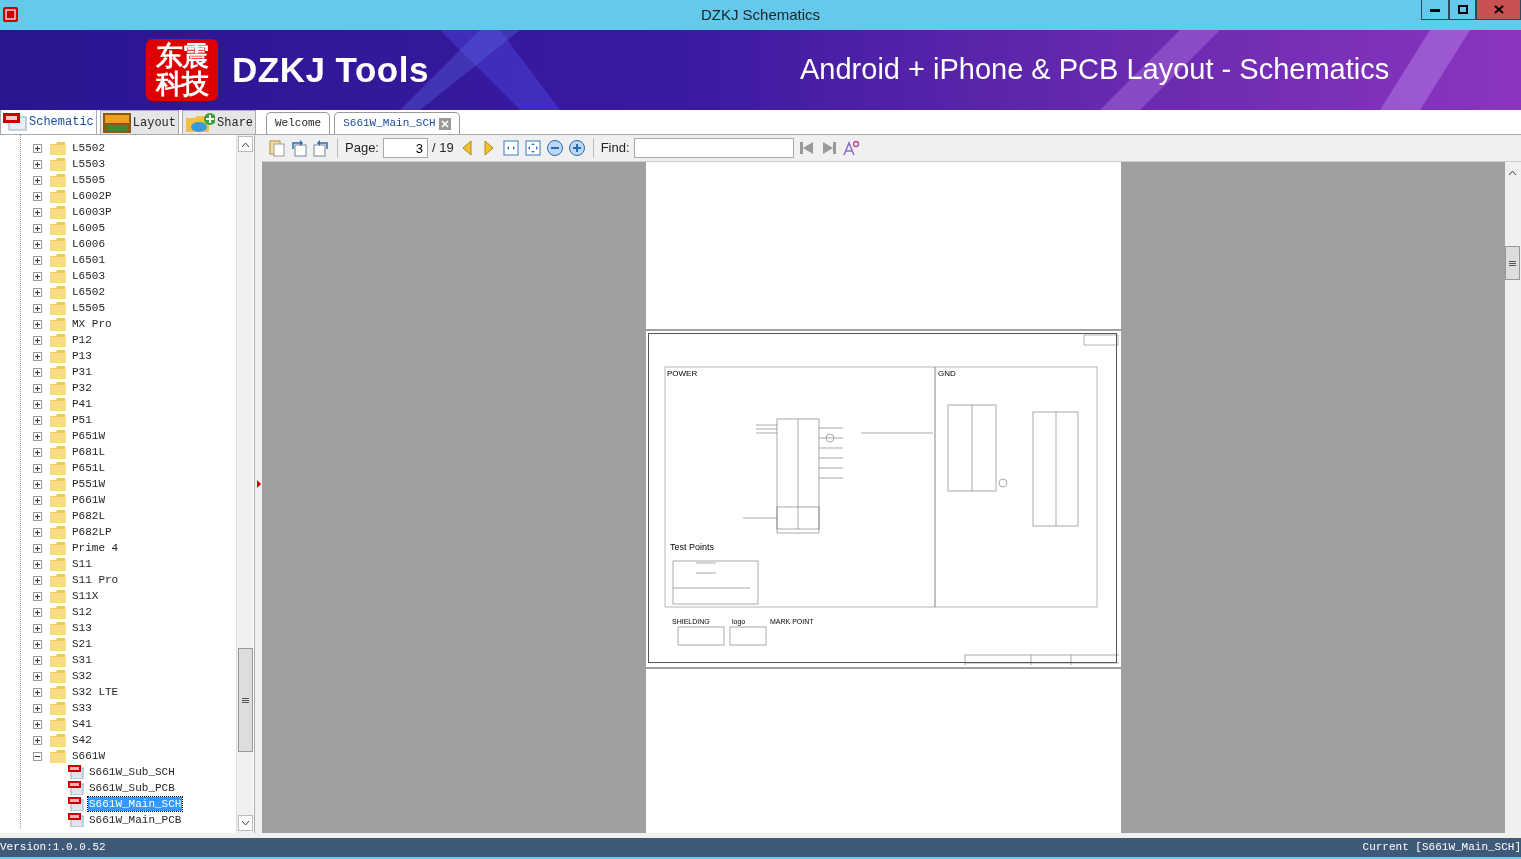 Image resolution: width=1521 pixels, height=859 pixels. Describe the element at coordinates (82, 612) in the screenshot. I see `tree-item: S12` at that location.